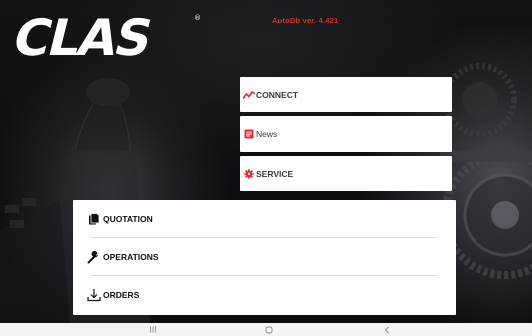 The width and height of the screenshot is (532, 336). I want to click on operations-label: OPERATIONS, so click(131, 257).